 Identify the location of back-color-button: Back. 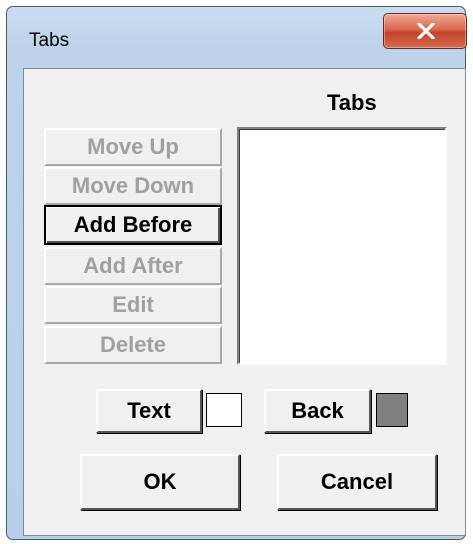
(317, 411).